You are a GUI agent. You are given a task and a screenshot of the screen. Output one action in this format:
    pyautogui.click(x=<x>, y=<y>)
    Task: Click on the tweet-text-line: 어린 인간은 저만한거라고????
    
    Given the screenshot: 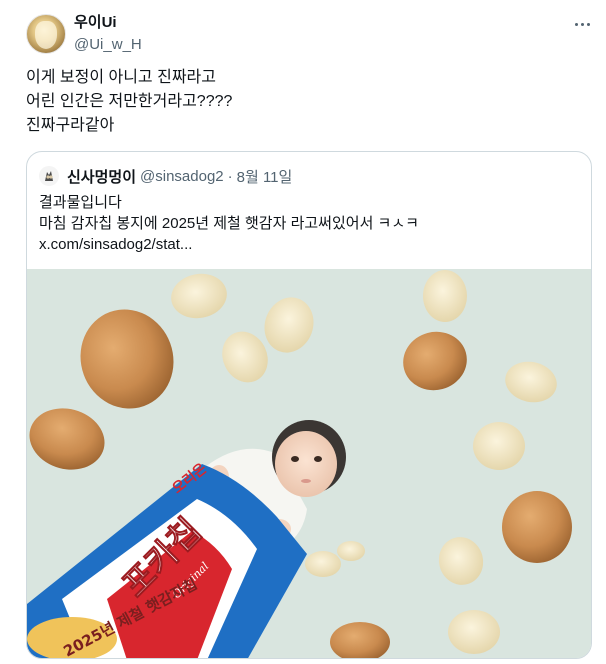 What is the action you would take?
    pyautogui.click(x=129, y=101)
    